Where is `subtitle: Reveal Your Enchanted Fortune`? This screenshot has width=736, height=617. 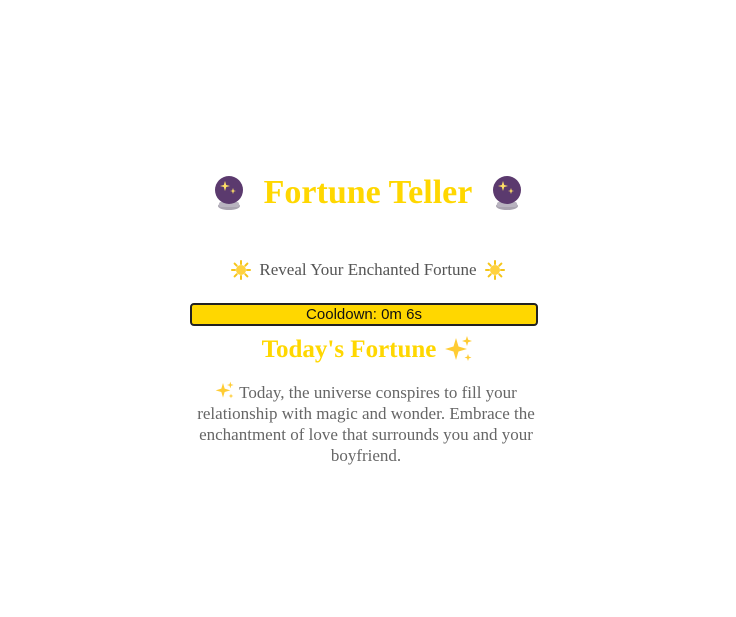
subtitle: Reveal Your Enchanted Fortune is located at coordinates (368, 270).